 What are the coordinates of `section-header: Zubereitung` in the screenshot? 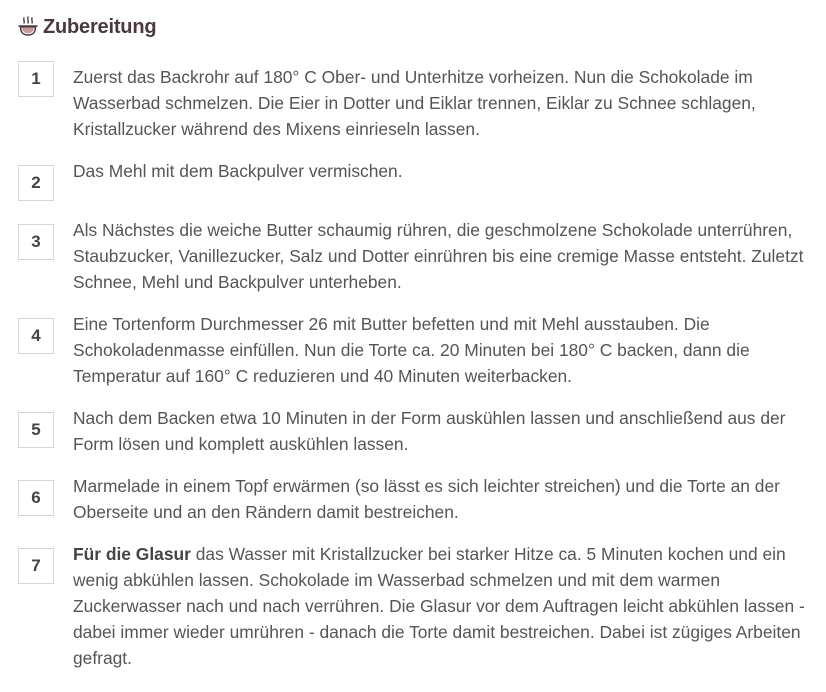 It's located at (87, 27).